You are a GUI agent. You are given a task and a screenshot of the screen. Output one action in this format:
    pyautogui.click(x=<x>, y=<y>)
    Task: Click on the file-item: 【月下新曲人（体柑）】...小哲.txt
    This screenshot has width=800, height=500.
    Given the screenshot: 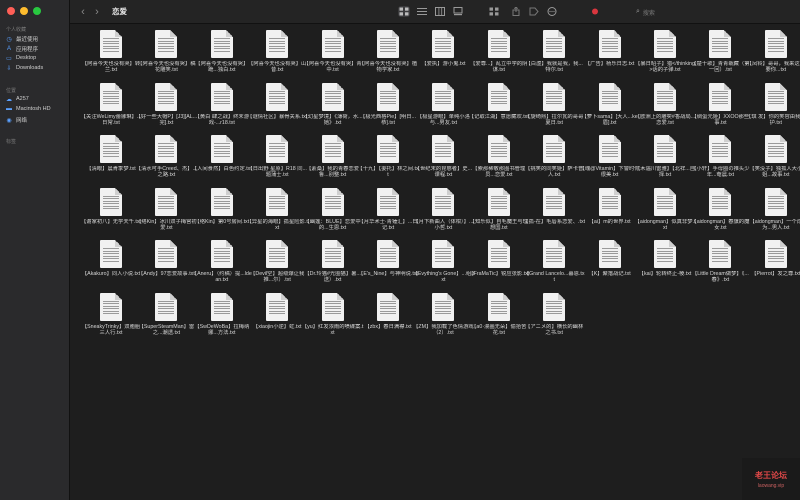 What is the action you would take?
    pyautogui.click(x=443, y=213)
    